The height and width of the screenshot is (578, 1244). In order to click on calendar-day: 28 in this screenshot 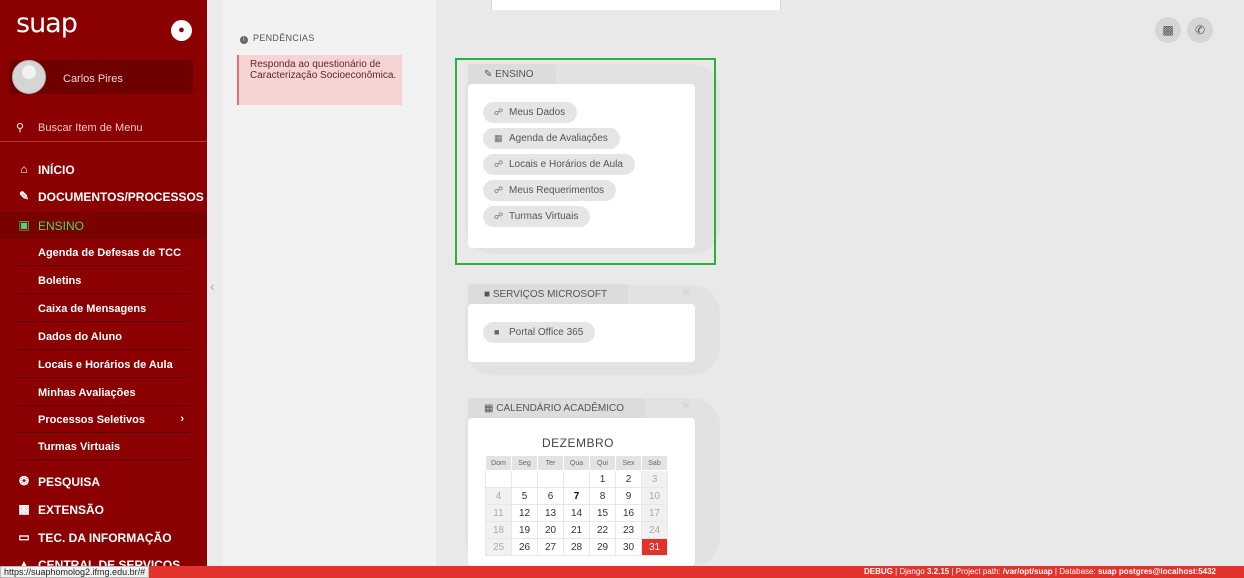, I will do `click(576, 547)`.